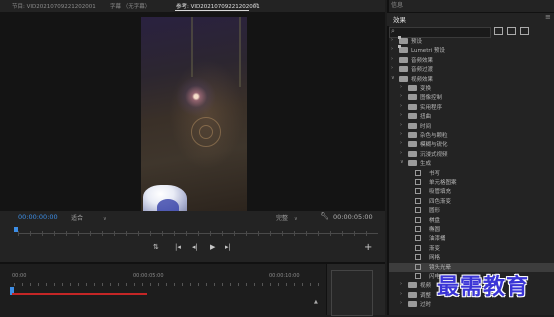 This screenshot has height=317, width=554. Describe the element at coordinates (471, 229) in the screenshot. I see `effect-item: 椭圆` at that location.